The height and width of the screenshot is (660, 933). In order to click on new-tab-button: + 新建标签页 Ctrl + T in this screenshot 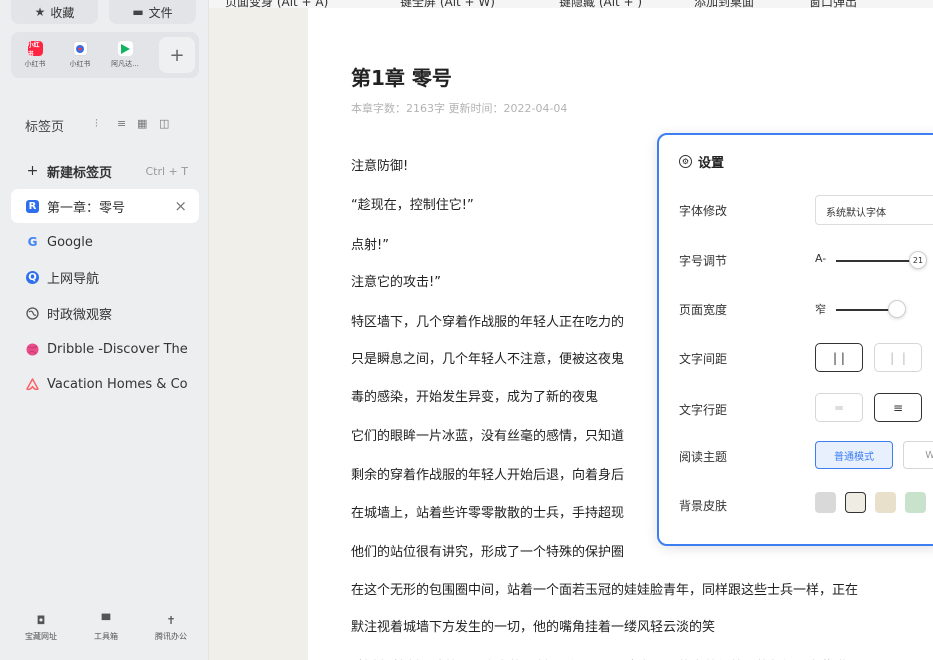, I will do `click(105, 171)`.